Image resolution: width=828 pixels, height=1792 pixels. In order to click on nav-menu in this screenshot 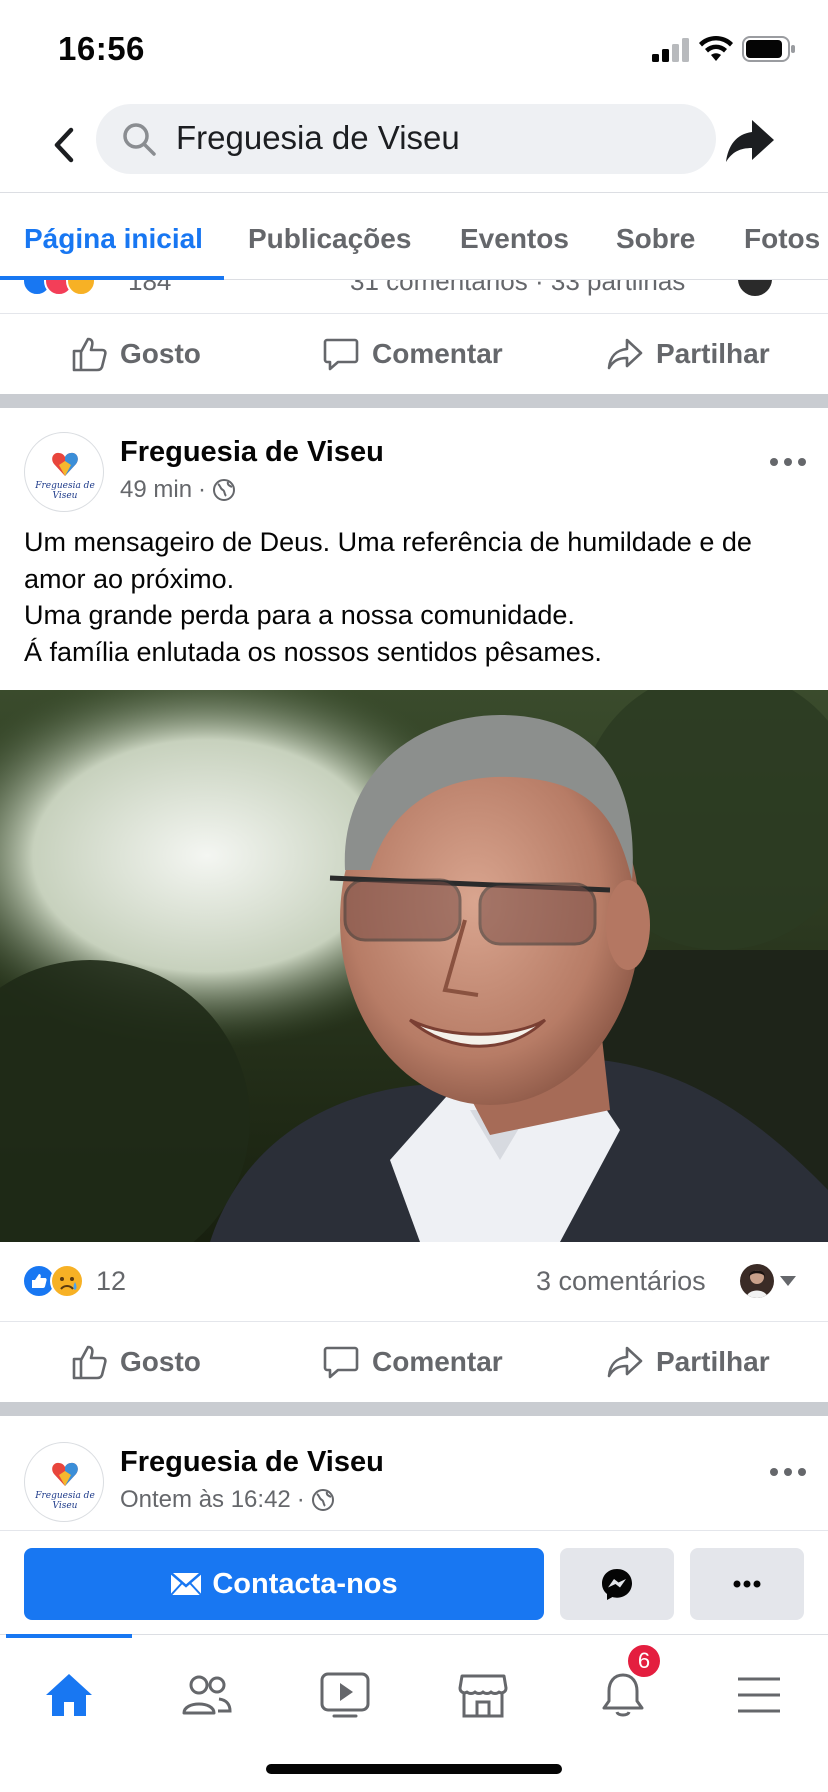, I will do `click(759, 1695)`.